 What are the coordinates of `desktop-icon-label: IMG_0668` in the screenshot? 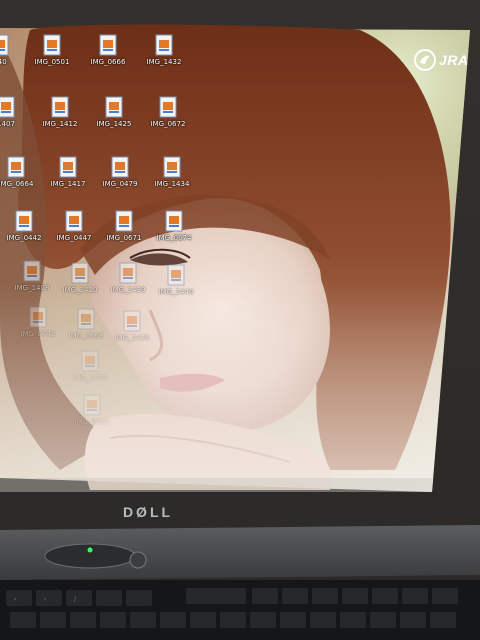 It's located at (86, 336).